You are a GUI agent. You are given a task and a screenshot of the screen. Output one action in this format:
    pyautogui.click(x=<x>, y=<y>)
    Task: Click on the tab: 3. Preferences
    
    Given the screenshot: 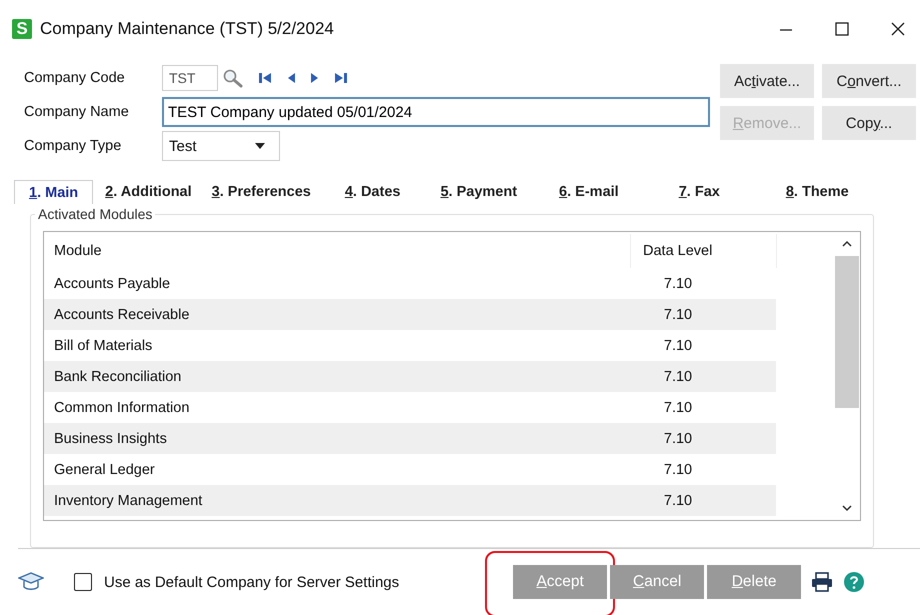 What is the action you would take?
    pyautogui.click(x=261, y=192)
    